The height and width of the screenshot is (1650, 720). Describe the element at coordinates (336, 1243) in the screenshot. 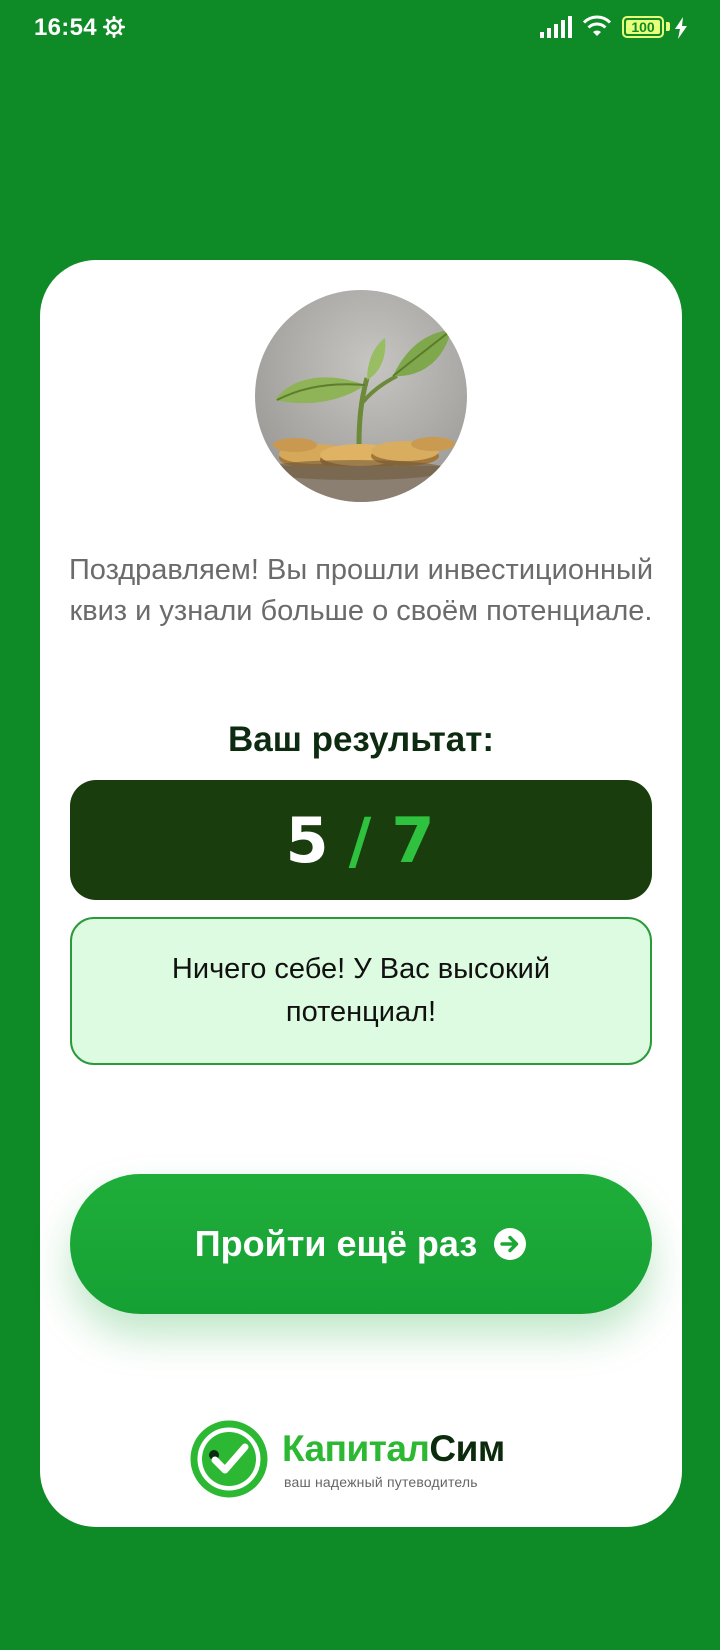

I see `retry-button-label: Пройти ещё раз` at that location.